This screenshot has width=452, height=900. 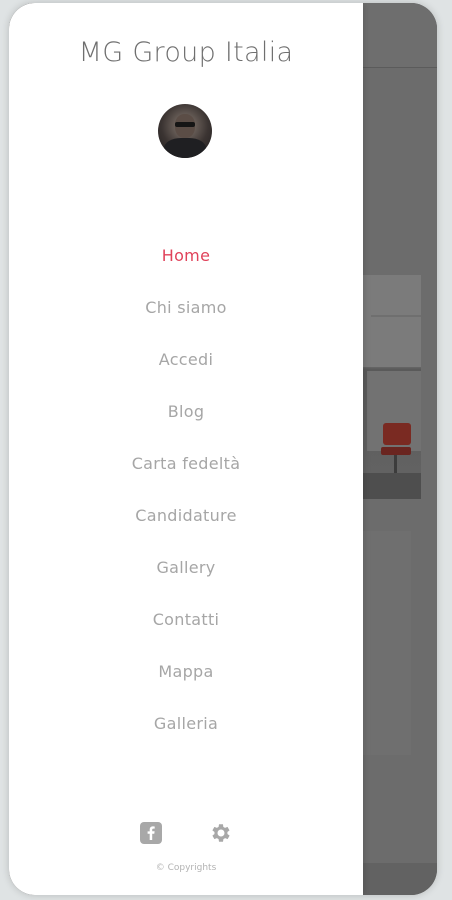 What do you see at coordinates (186, 834) in the screenshot?
I see `social-links` at bounding box center [186, 834].